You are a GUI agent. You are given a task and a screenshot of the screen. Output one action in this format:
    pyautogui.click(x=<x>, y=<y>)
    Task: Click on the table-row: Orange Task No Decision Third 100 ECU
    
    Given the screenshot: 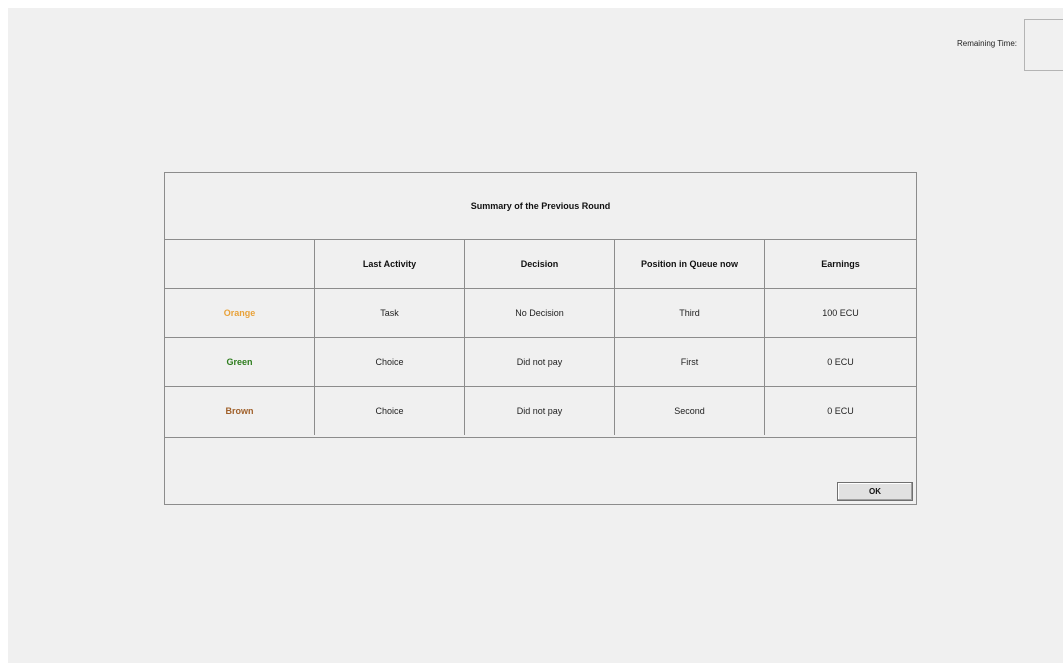 What is the action you would take?
    pyautogui.click(x=540, y=313)
    